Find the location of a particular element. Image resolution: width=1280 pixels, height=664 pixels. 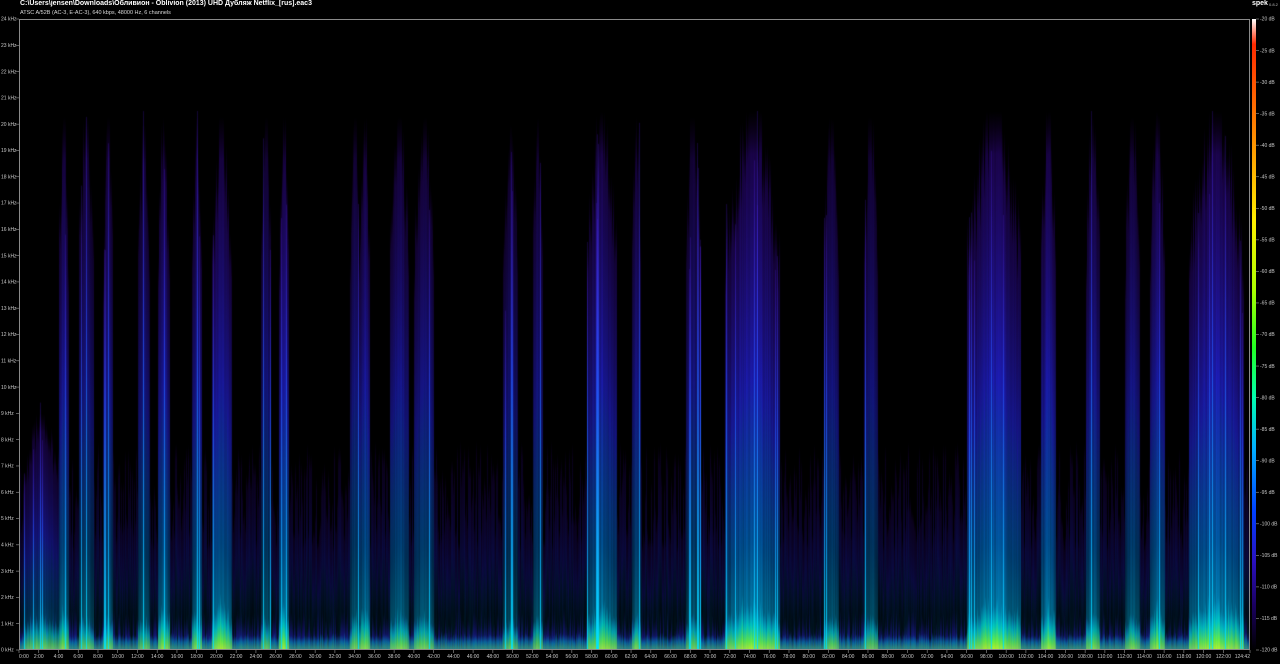

x-tick-label: 66:00 is located at coordinates (670, 657).